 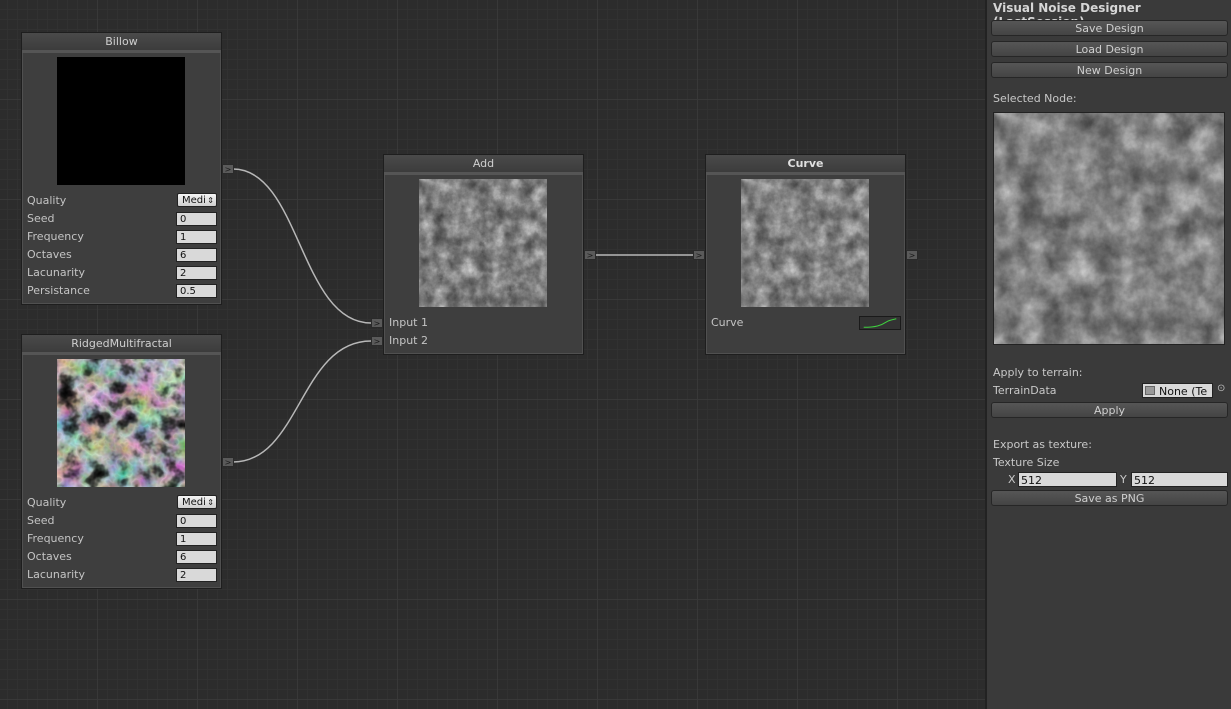 I want to click on selected-node-preview, so click(x=1109, y=228).